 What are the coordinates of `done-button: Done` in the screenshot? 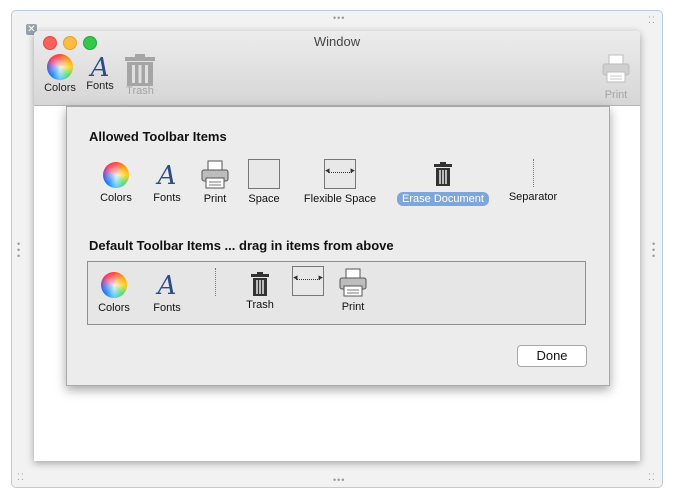 It's located at (552, 356).